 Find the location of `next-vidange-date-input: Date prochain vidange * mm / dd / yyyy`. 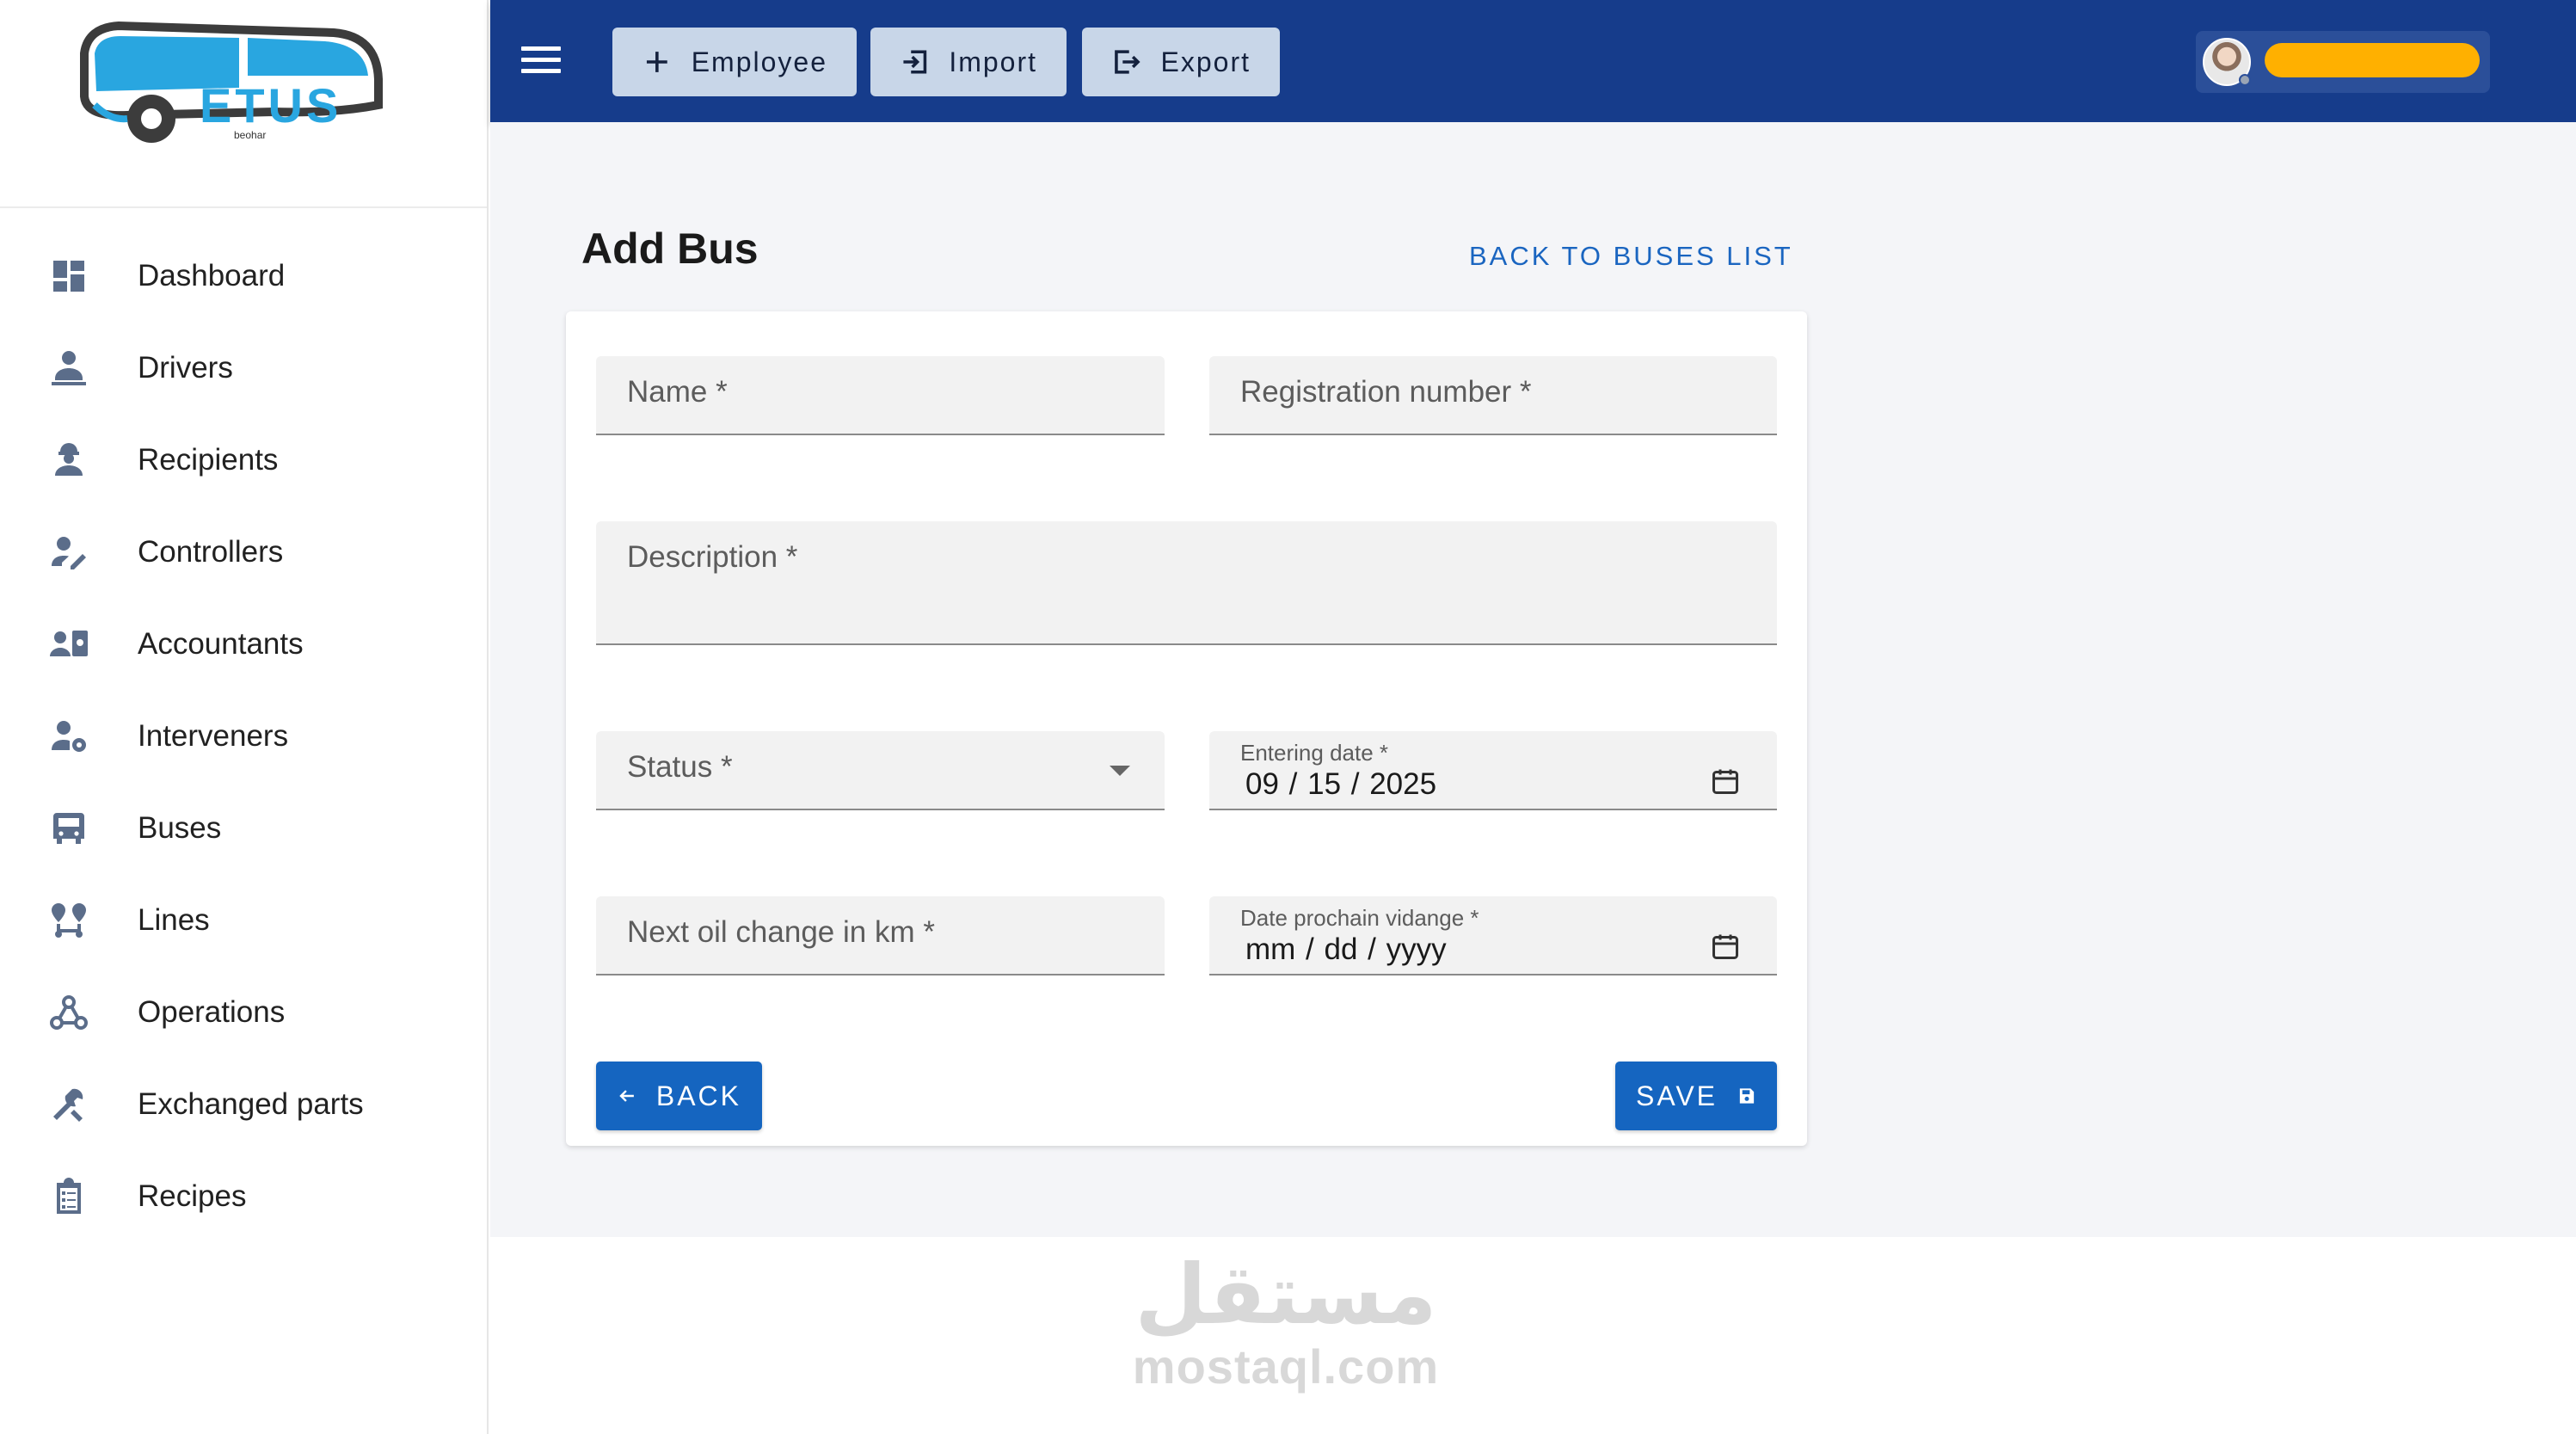

next-vidange-date-input: Date prochain vidange * mm / dd / yyyy is located at coordinates (1493, 935).